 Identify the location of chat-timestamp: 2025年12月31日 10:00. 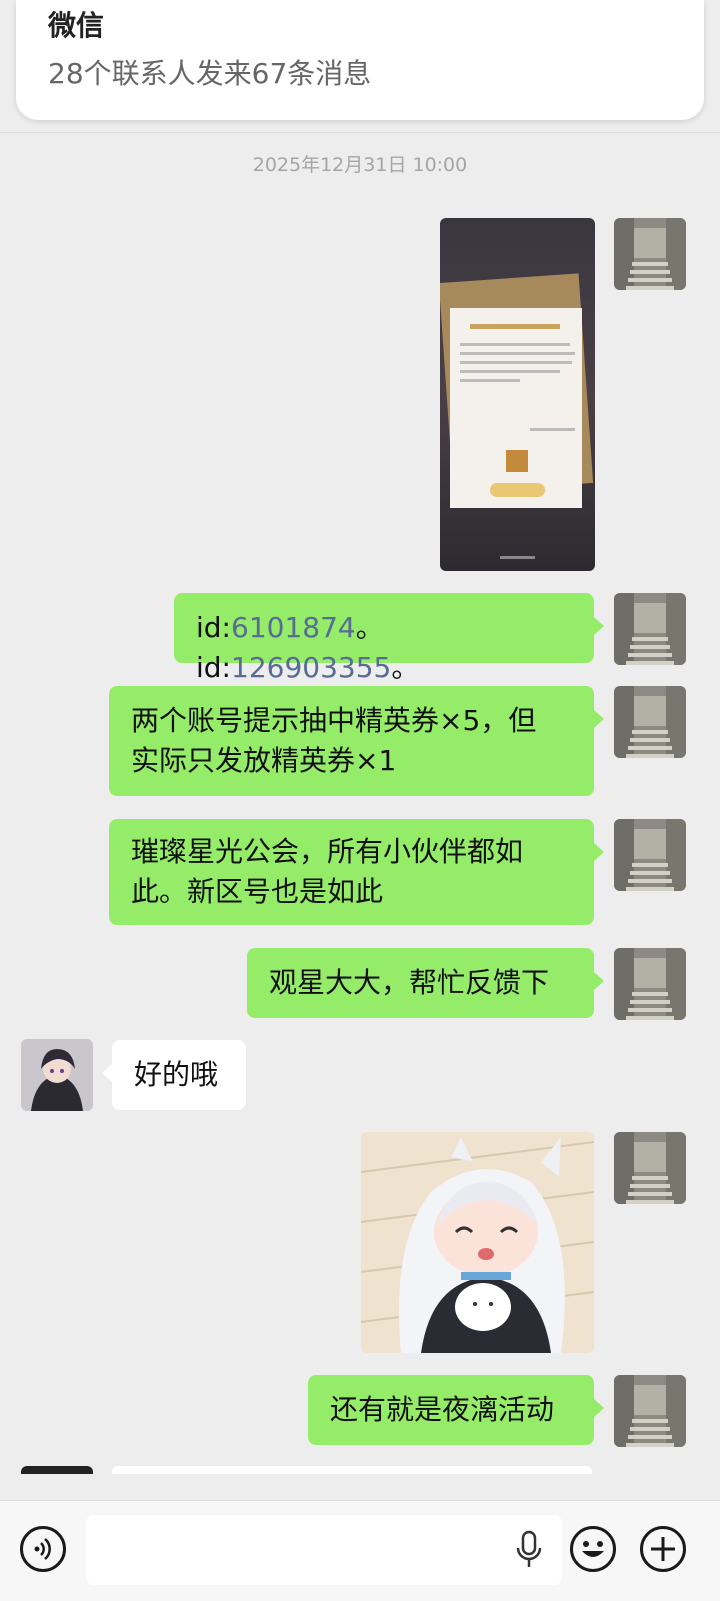
(360, 165).